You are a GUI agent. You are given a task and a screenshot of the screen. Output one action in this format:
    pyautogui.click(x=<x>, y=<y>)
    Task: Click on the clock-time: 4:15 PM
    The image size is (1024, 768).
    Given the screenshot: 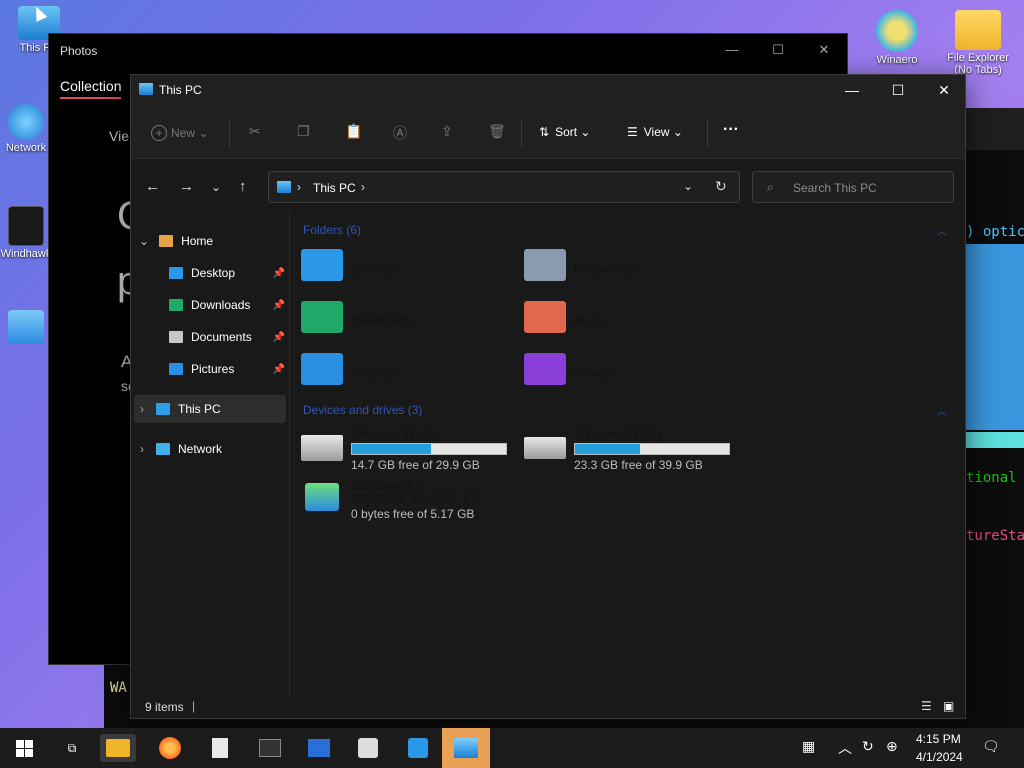 What is the action you would take?
    pyautogui.click(x=938, y=739)
    